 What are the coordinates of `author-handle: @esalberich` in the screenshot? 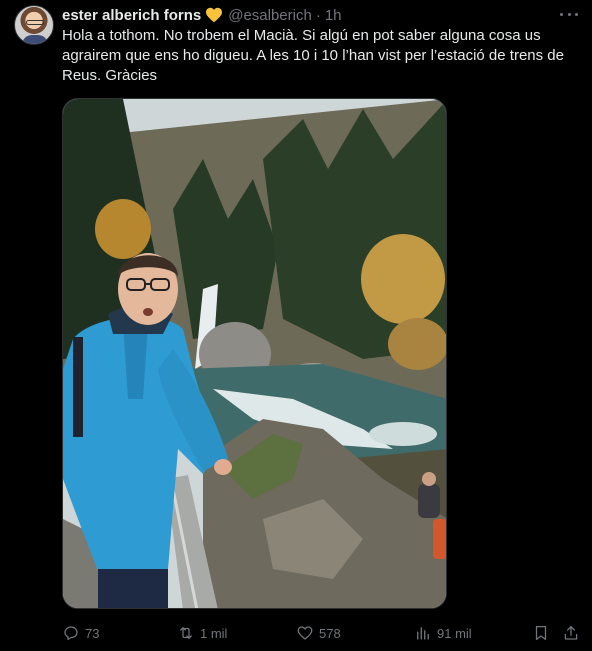 It's located at (270, 15).